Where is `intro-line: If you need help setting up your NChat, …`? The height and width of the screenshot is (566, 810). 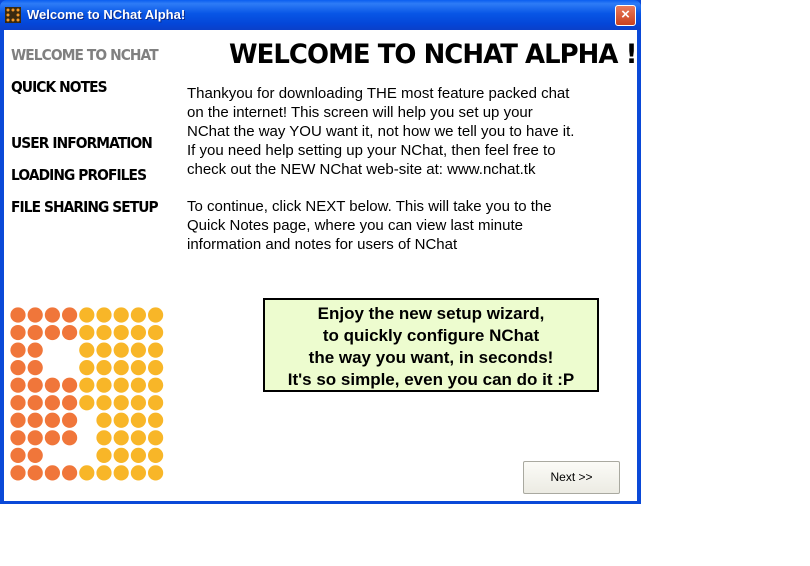 intro-line: If you need help setting up your NChat, … is located at coordinates (371, 150).